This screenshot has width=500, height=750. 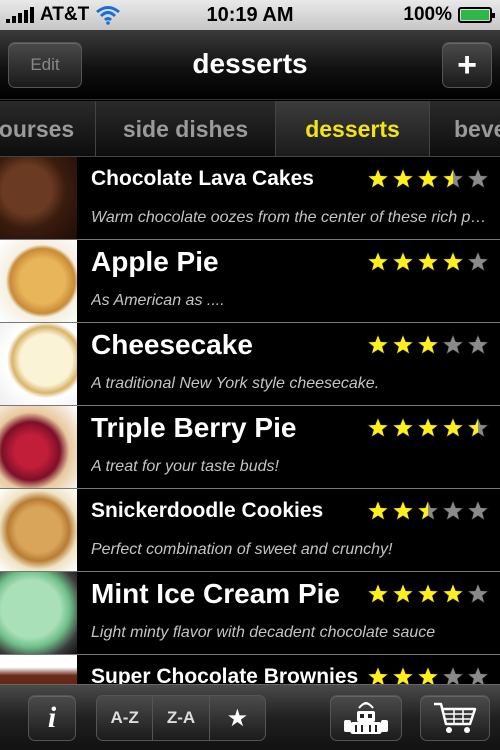 What do you see at coordinates (215, 593) in the screenshot?
I see `recipe-title: Mint Ice Cream Pie` at bounding box center [215, 593].